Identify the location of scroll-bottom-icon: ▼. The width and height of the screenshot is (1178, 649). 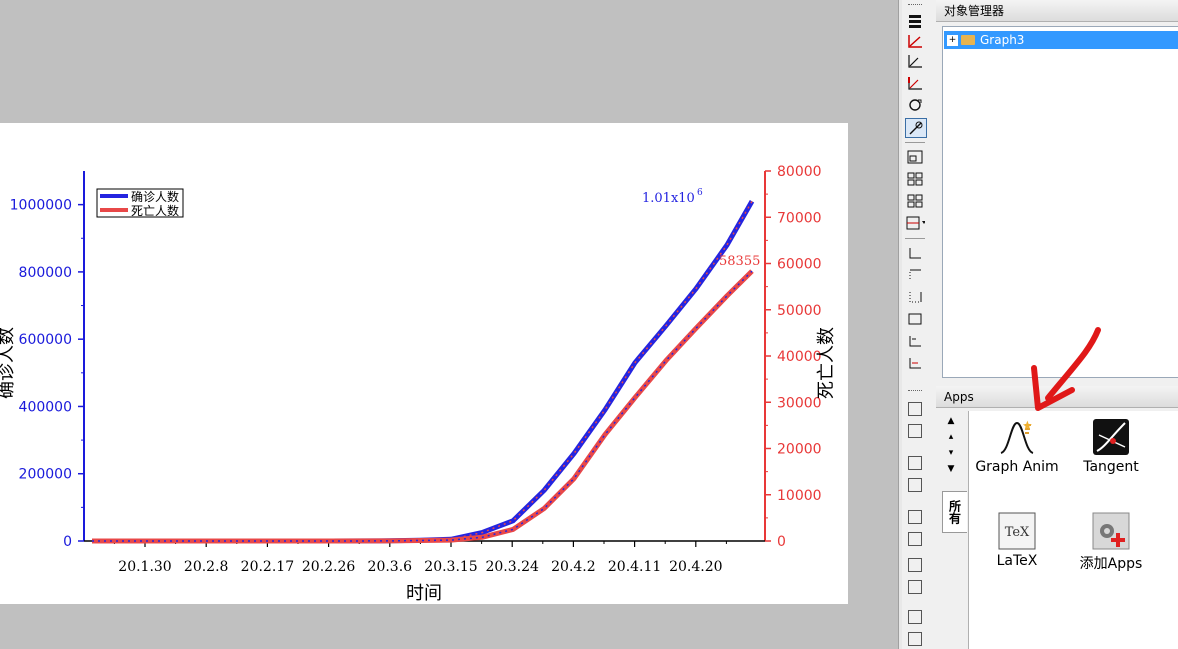
(951, 469).